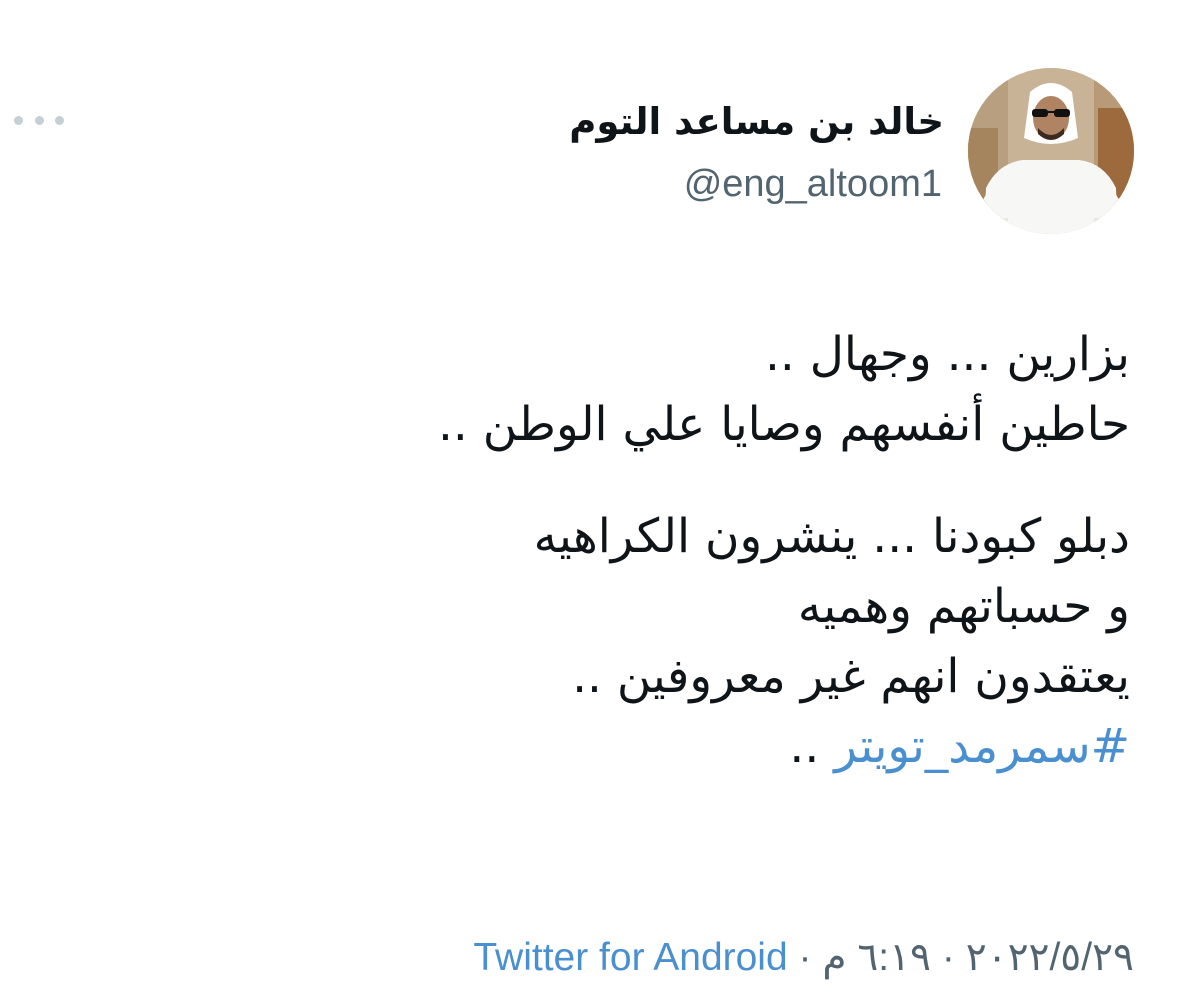 This screenshot has height=995, width=1194. What do you see at coordinates (982, 746) in the screenshot?
I see `hashtag-link: #سمرمد_تويتر` at bounding box center [982, 746].